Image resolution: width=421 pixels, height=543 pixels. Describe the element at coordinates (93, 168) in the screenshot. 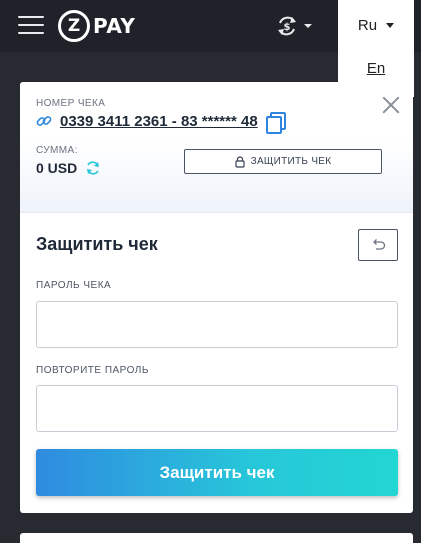

I see `refresh-icon` at that location.